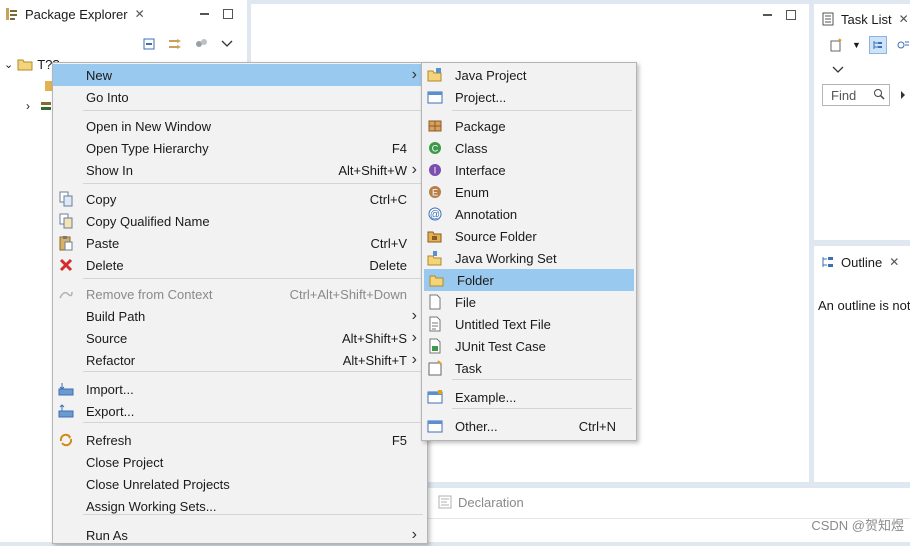 Image resolution: width=910 pixels, height=546 pixels. Describe the element at coordinates (529, 126) in the screenshot. I see `new-item-package: Package` at that location.